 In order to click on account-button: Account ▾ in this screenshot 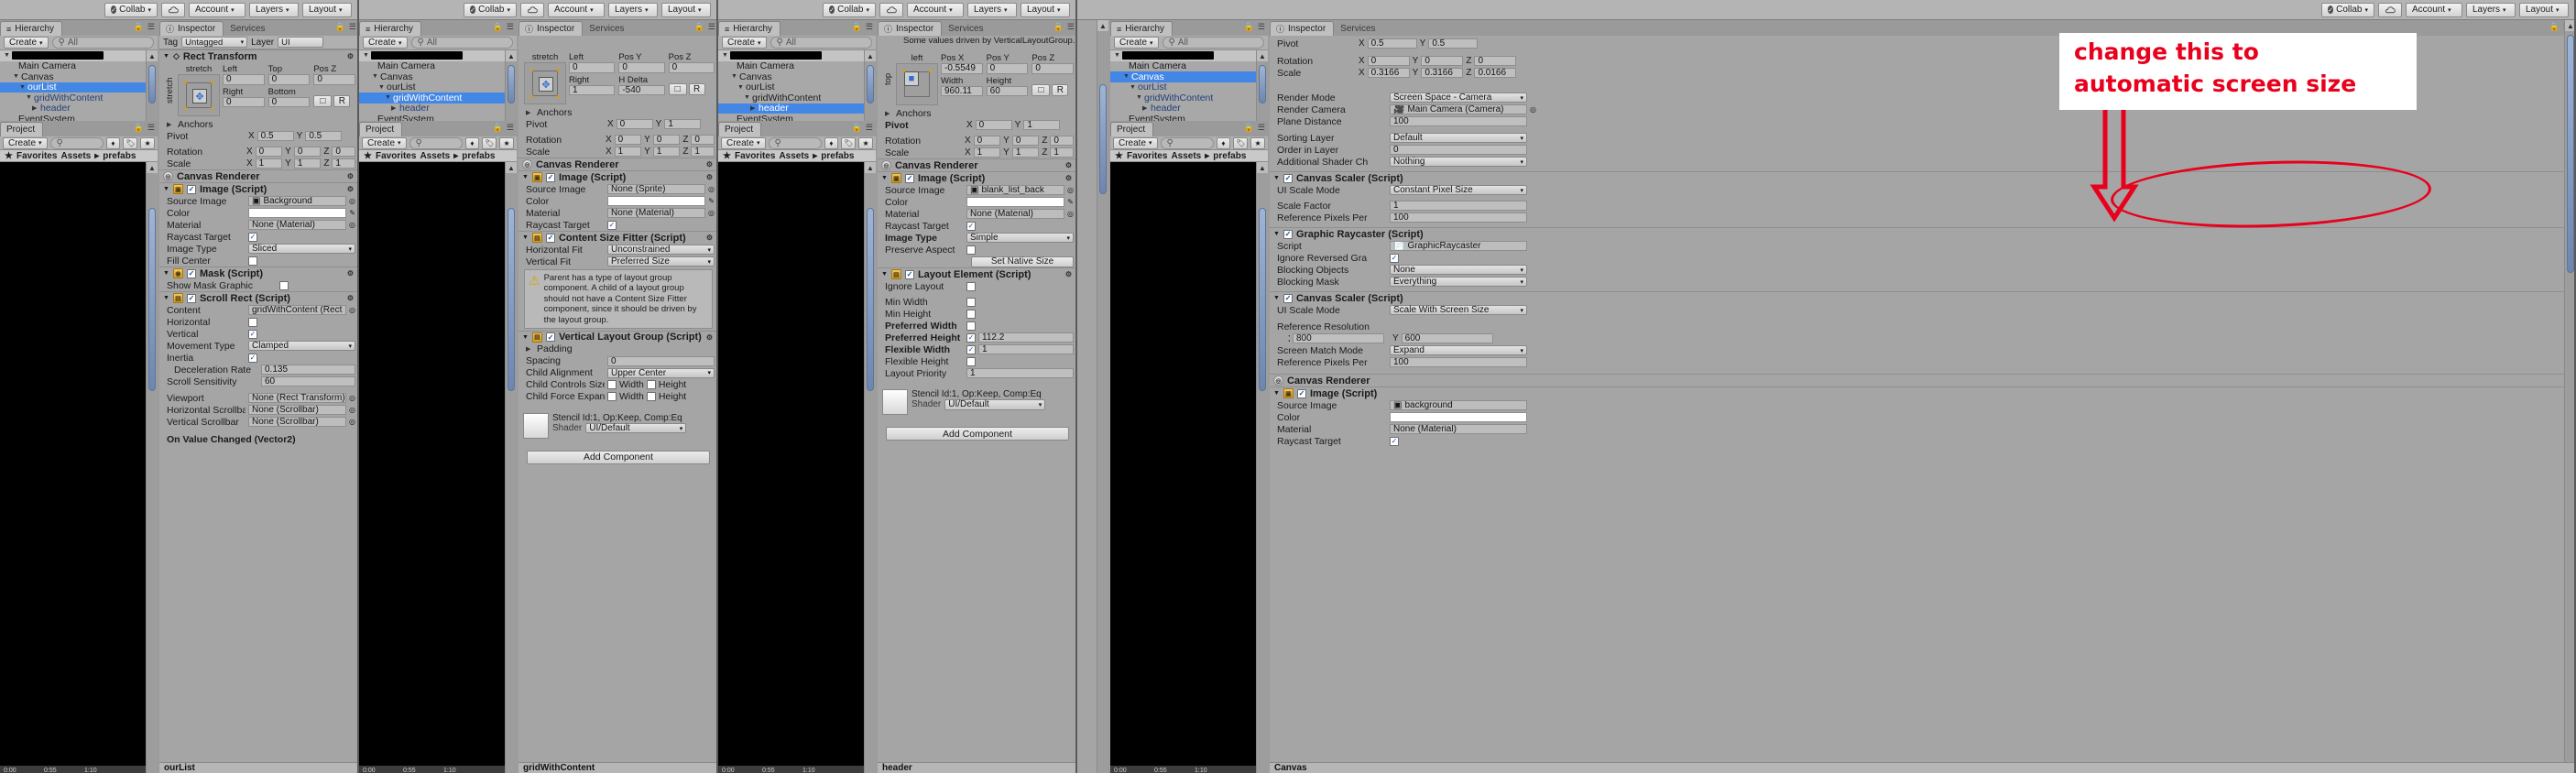, I will do `click(2434, 9)`.